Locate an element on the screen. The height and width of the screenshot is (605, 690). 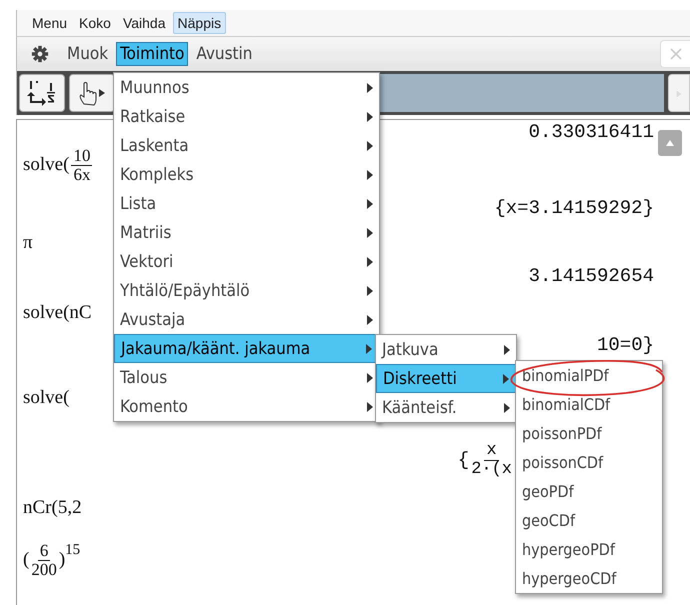
dropdown-option: Matriis is located at coordinates (246, 232).